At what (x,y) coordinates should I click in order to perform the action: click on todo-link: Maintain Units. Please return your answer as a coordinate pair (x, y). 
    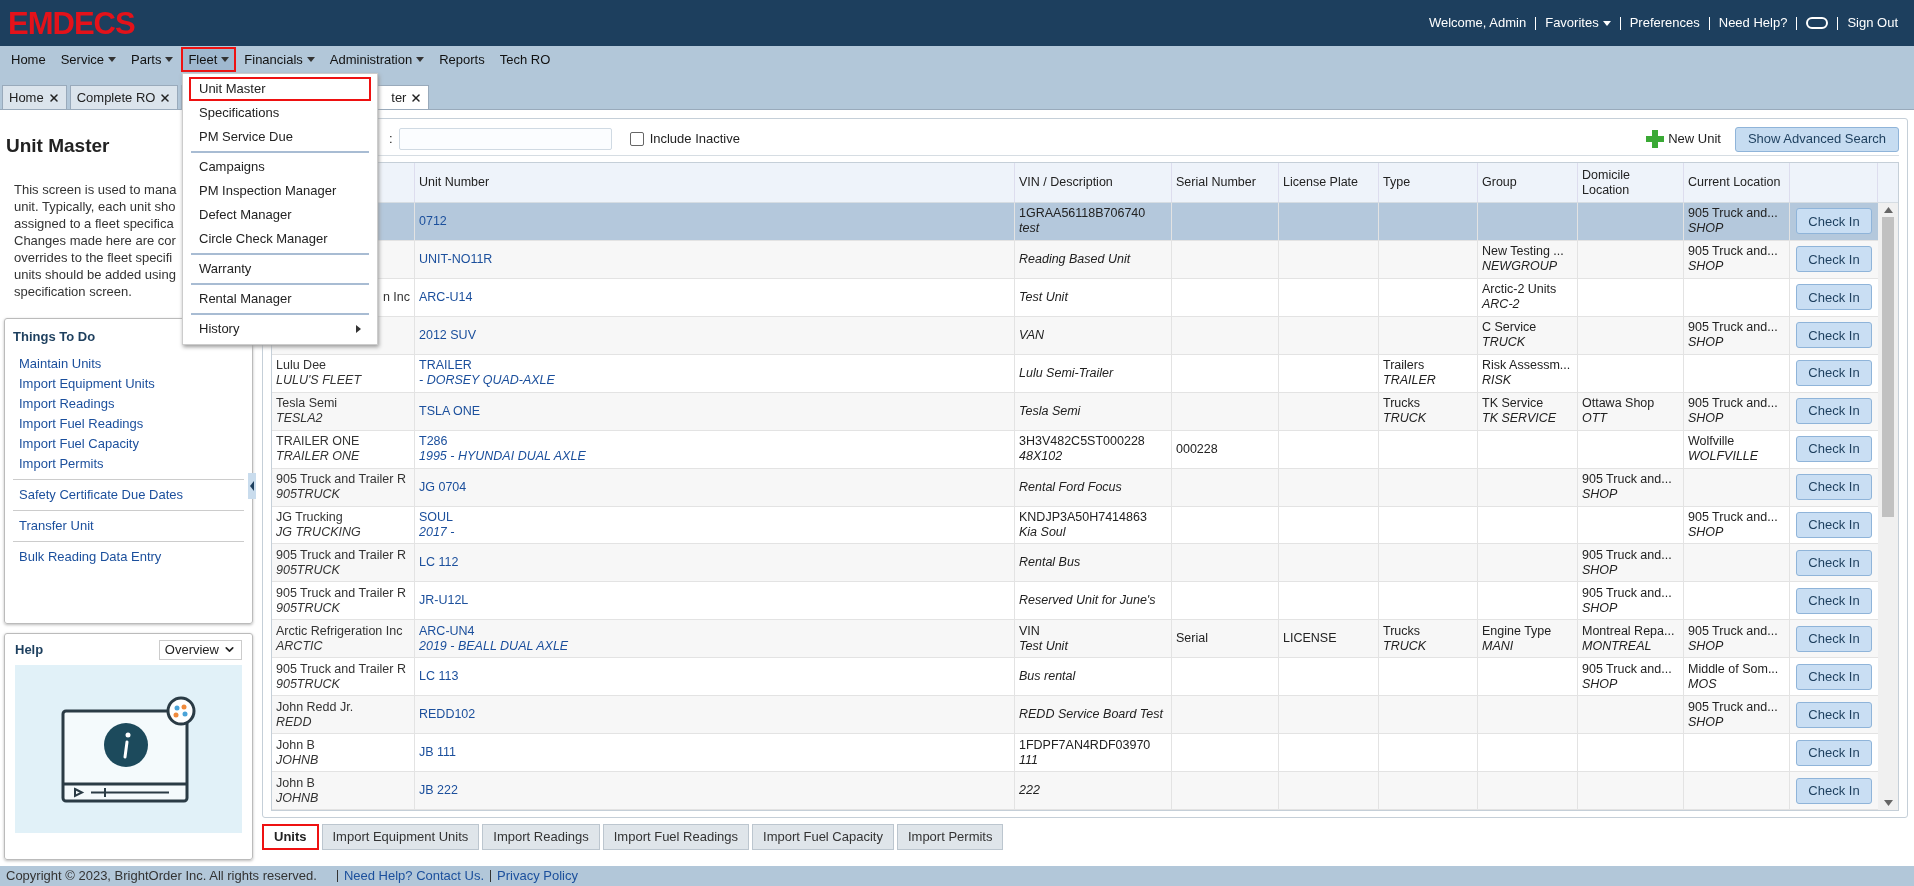
    Looking at the image, I should click on (131, 364).